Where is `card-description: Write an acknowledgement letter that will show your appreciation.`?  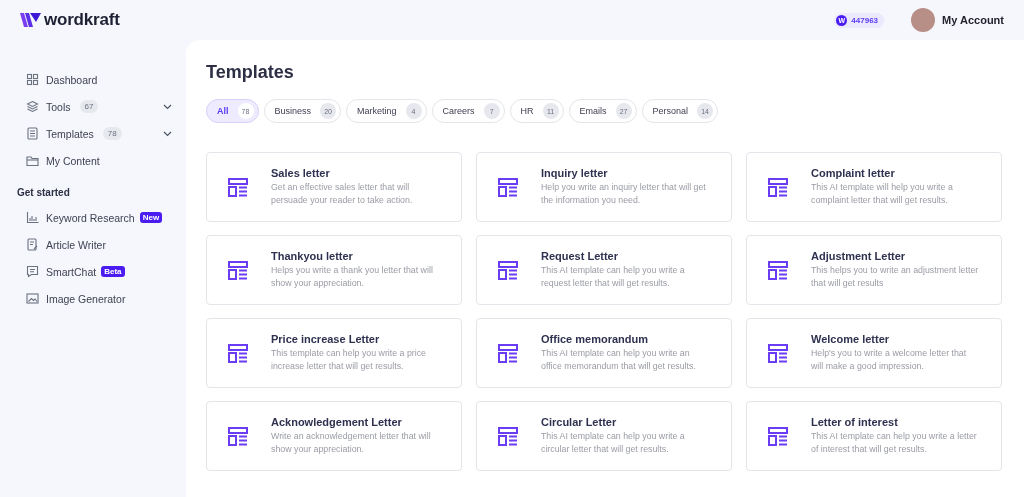
card-description: Write an acknowledgement letter that will show your appreciation. is located at coordinates (351, 443).